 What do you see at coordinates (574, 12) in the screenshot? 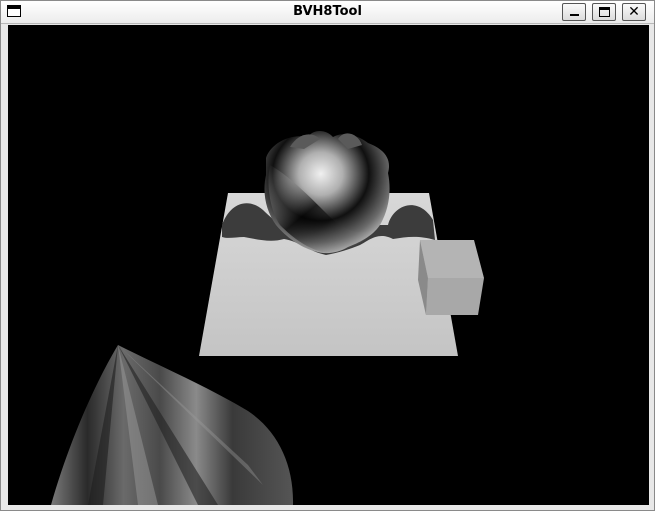
I see `minimize-button` at bounding box center [574, 12].